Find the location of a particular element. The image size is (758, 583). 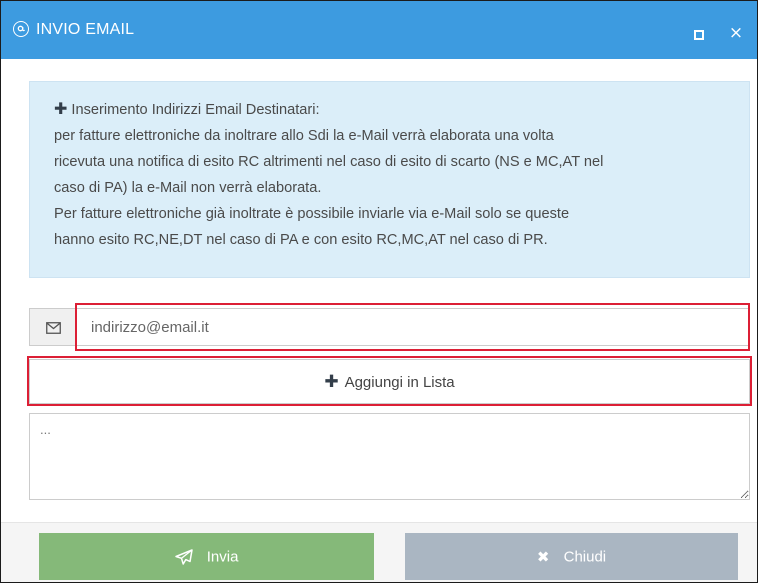

paper-plane-icon is located at coordinates (183, 557).